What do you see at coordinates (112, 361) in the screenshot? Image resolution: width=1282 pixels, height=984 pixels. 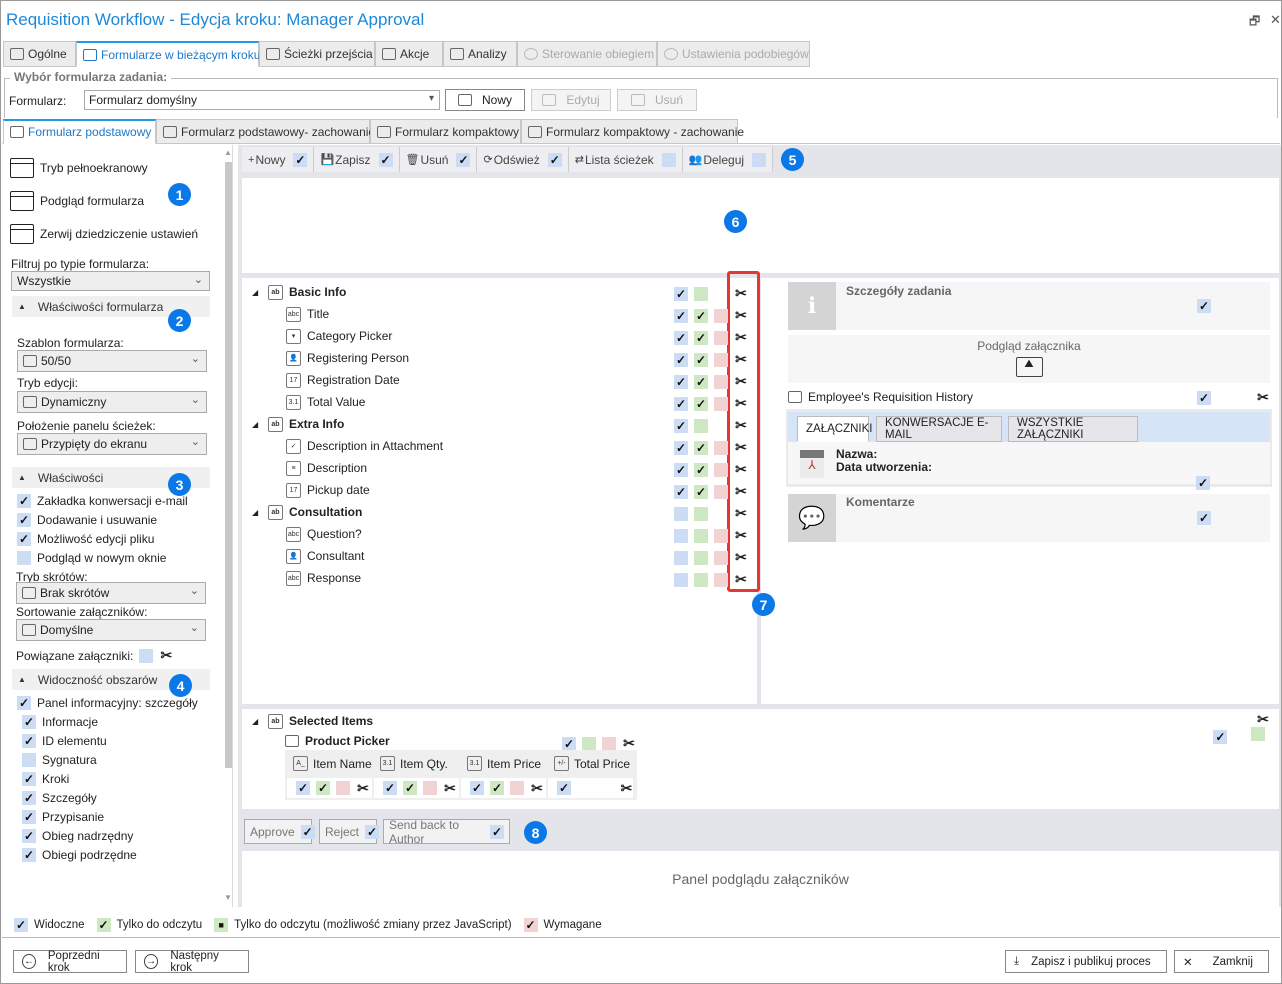 I see `template-dropdown: 50/50` at bounding box center [112, 361].